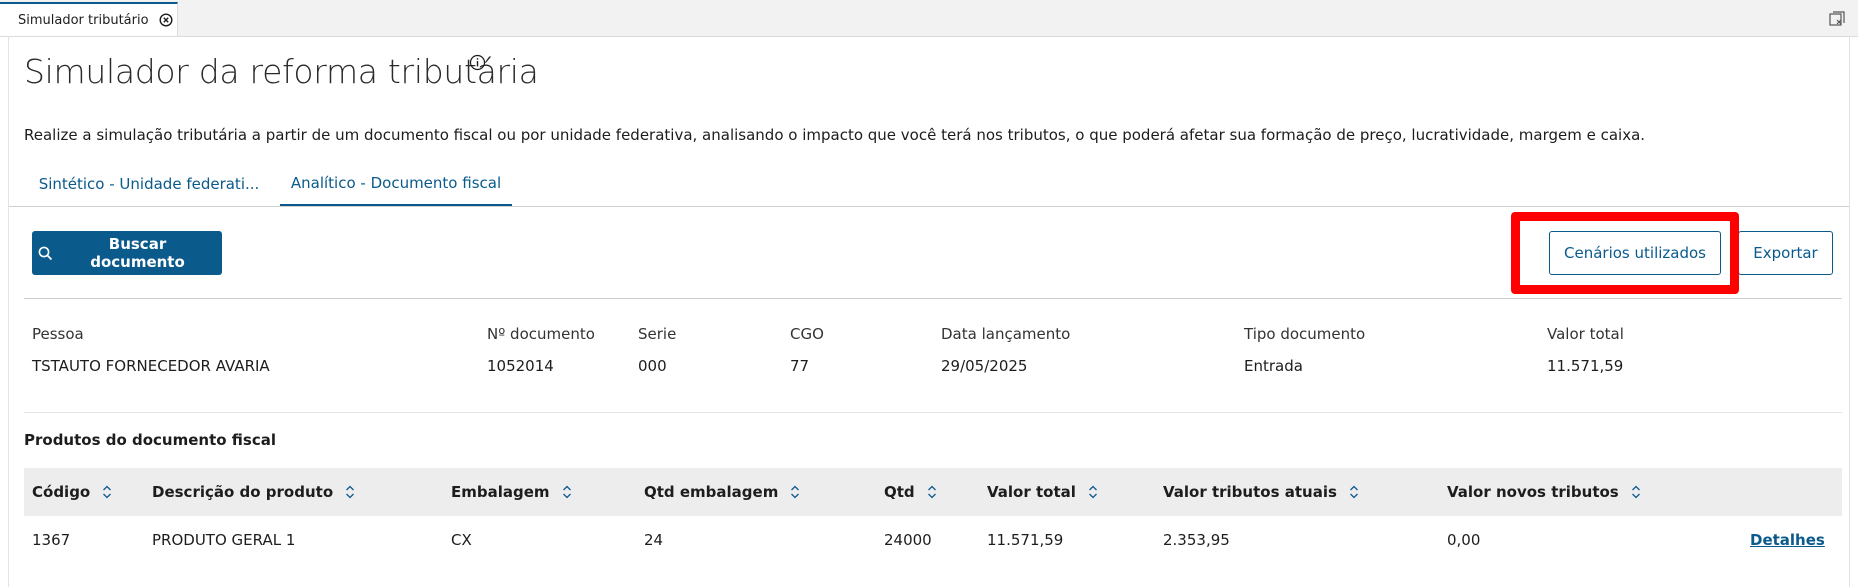 The width and height of the screenshot is (1858, 587). I want to click on field-value: 1052014, so click(520, 366).